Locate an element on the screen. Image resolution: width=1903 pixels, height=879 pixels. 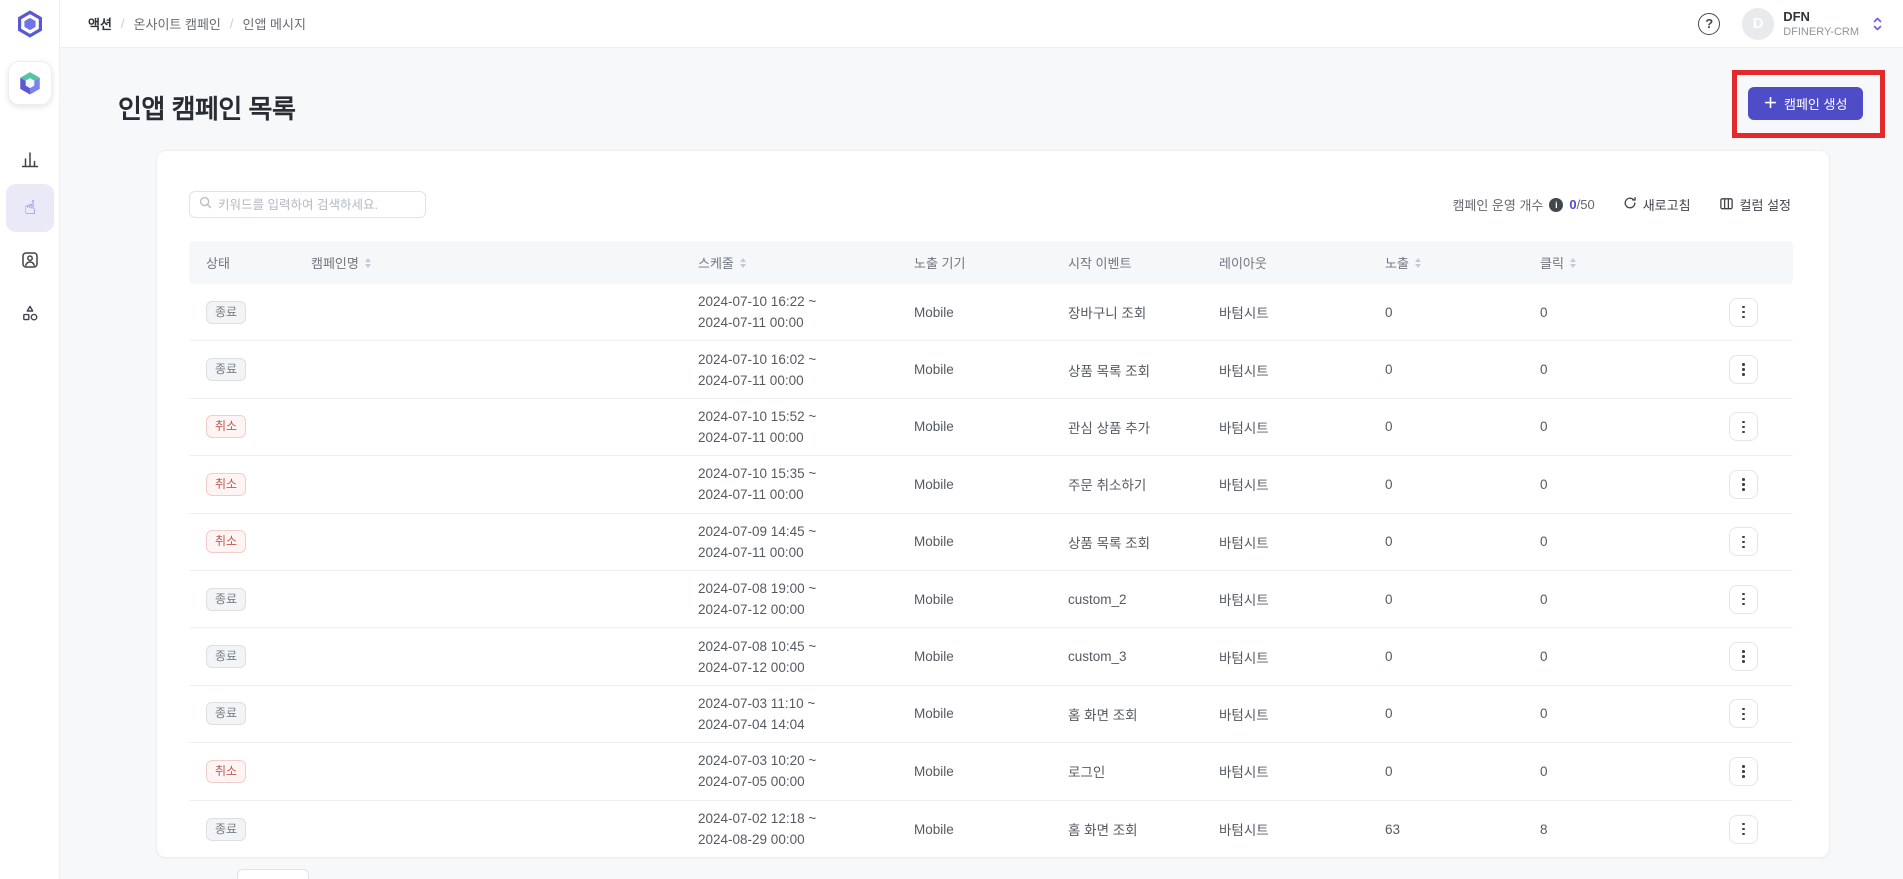
schedule-start: 2024-07-02 12:18 ~ is located at coordinates (757, 819).